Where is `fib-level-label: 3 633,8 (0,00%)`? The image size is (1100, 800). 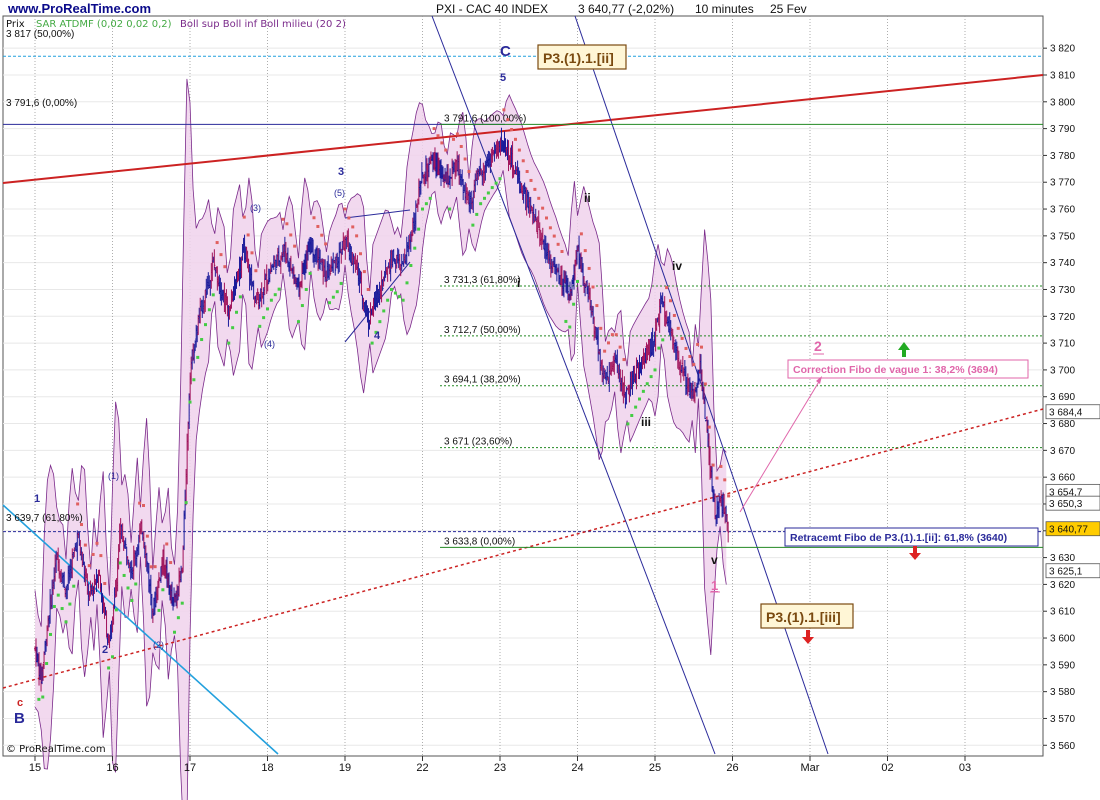
fib-level-label: 3 633,8 (0,00%) is located at coordinates (479, 541).